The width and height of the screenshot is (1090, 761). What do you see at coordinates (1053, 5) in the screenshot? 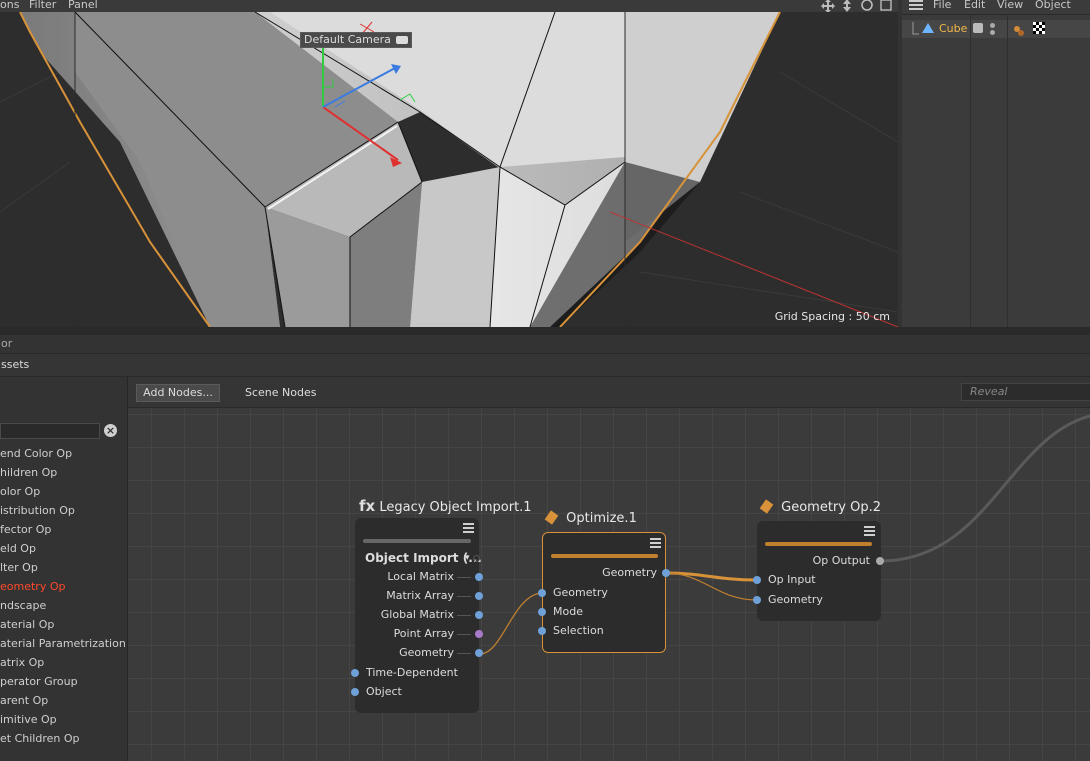
I see `om-menu-object: Object` at bounding box center [1053, 5].